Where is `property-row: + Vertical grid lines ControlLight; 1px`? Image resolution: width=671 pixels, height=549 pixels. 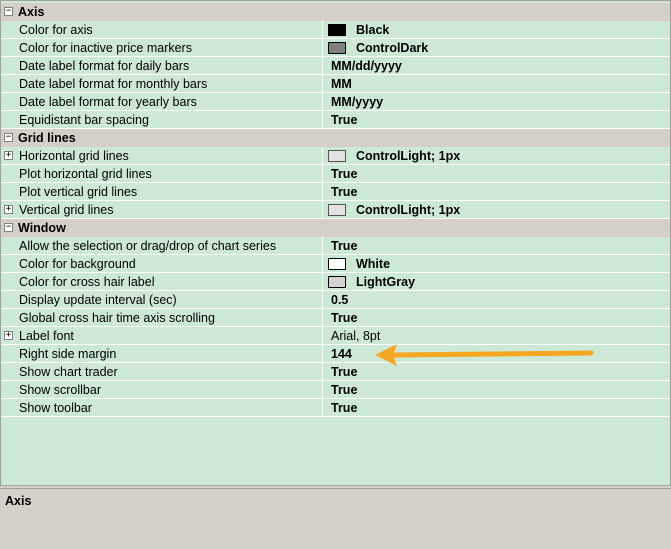 property-row: + Vertical grid lines ControlLight; 1px is located at coordinates (335, 210).